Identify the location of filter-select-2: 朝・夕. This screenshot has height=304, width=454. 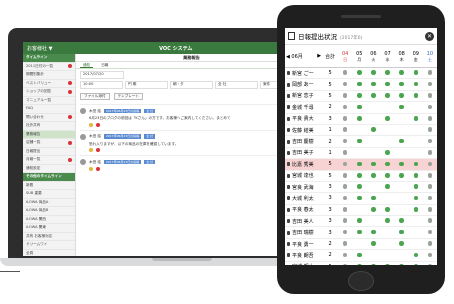
(191, 85).